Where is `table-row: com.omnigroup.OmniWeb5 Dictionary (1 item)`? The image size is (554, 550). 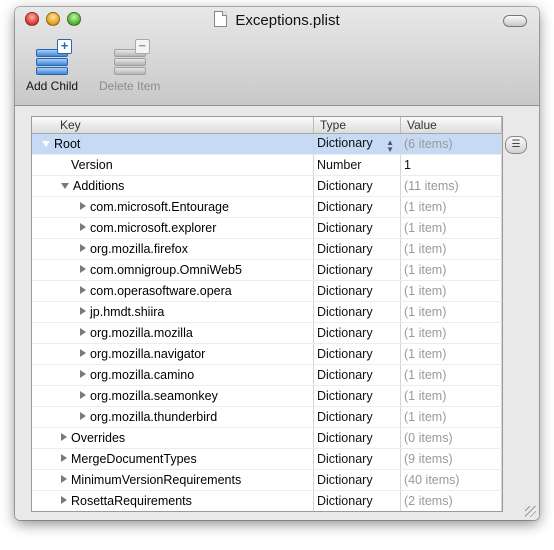
table-row: com.omnigroup.OmniWeb5 Dictionary (1 item) is located at coordinates (267, 270).